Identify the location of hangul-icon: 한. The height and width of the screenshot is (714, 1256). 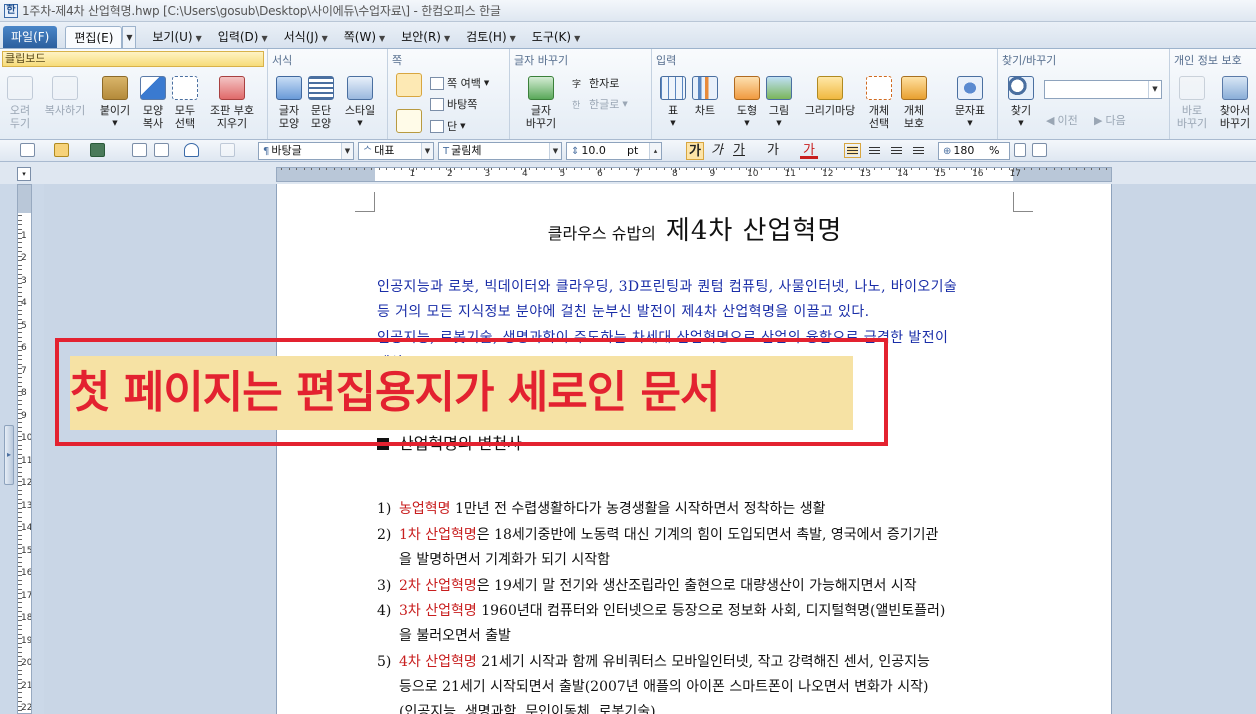
(576, 105).